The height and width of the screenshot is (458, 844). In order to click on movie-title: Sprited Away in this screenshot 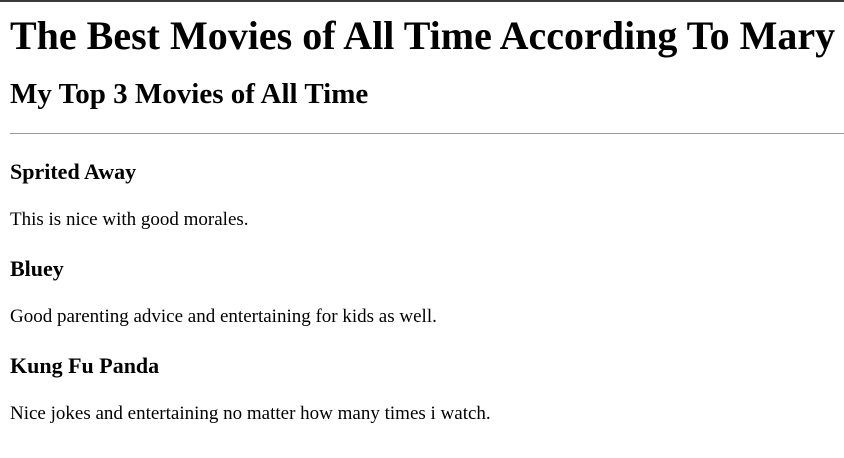, I will do `click(73, 171)`.